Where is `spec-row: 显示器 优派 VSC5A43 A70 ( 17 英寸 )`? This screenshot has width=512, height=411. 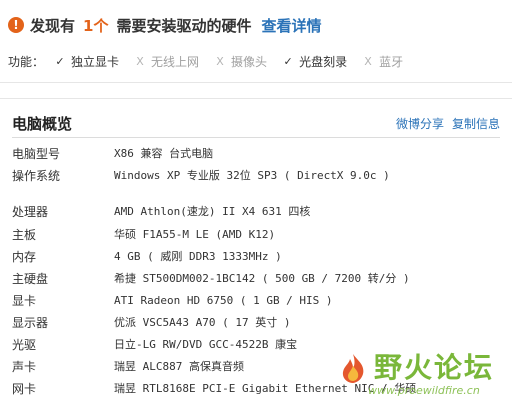 spec-row: 显示器 优派 VSC5A43 A70 ( 17 英寸 ) is located at coordinates (151, 322).